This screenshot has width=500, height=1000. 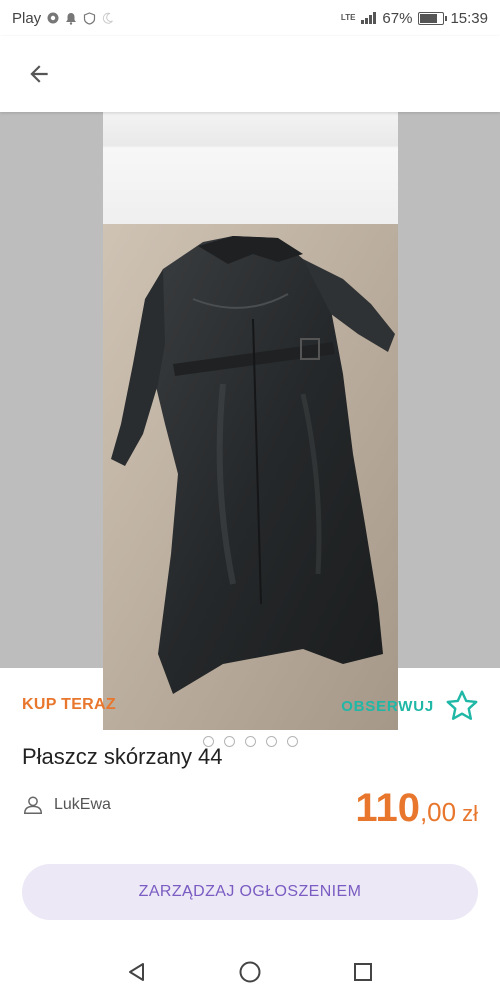 What do you see at coordinates (250, 74) in the screenshot?
I see `app-bar` at bounding box center [250, 74].